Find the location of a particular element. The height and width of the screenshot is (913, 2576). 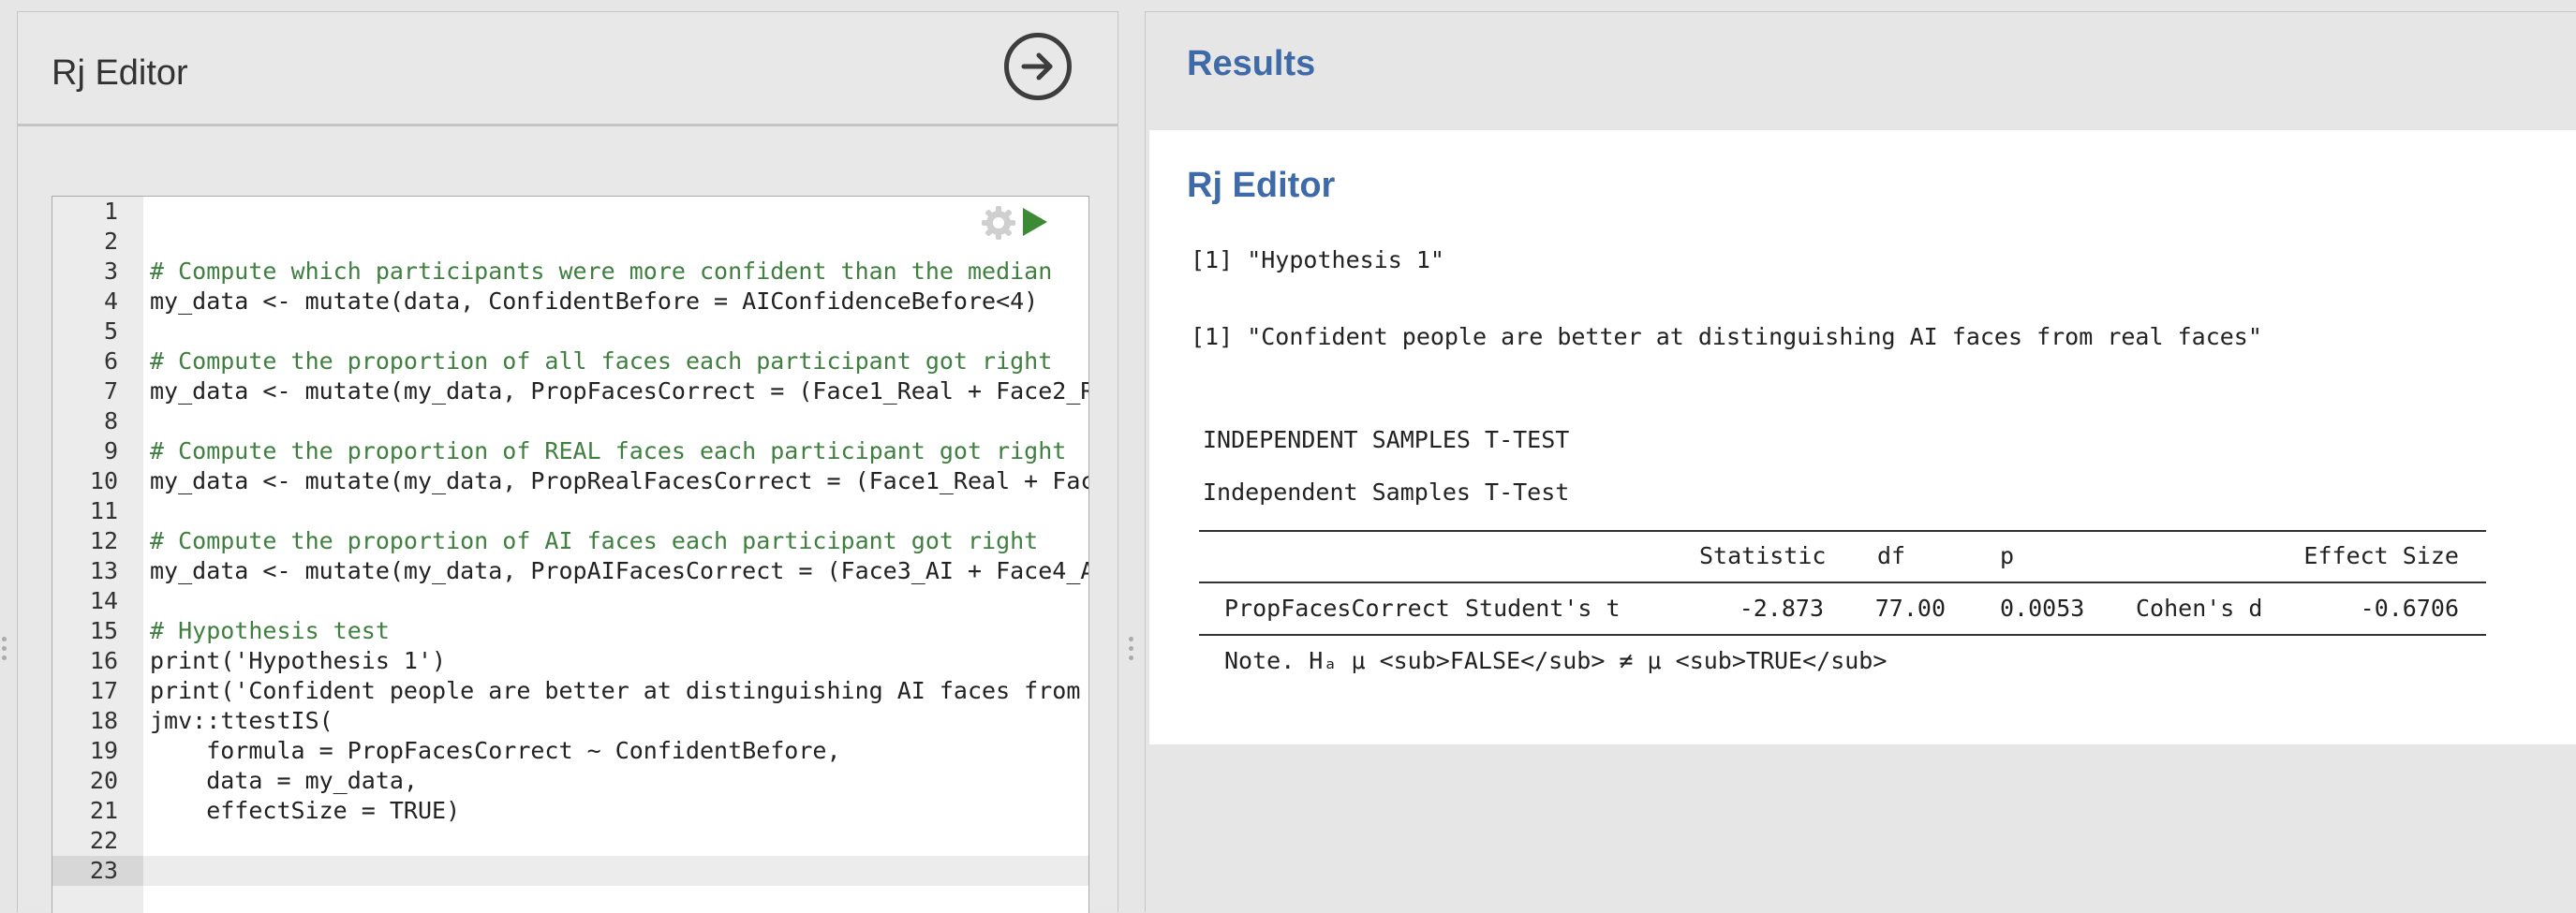

table-heading: INDEPENDENT SAMPLES T-TEST is located at coordinates (1387, 440).